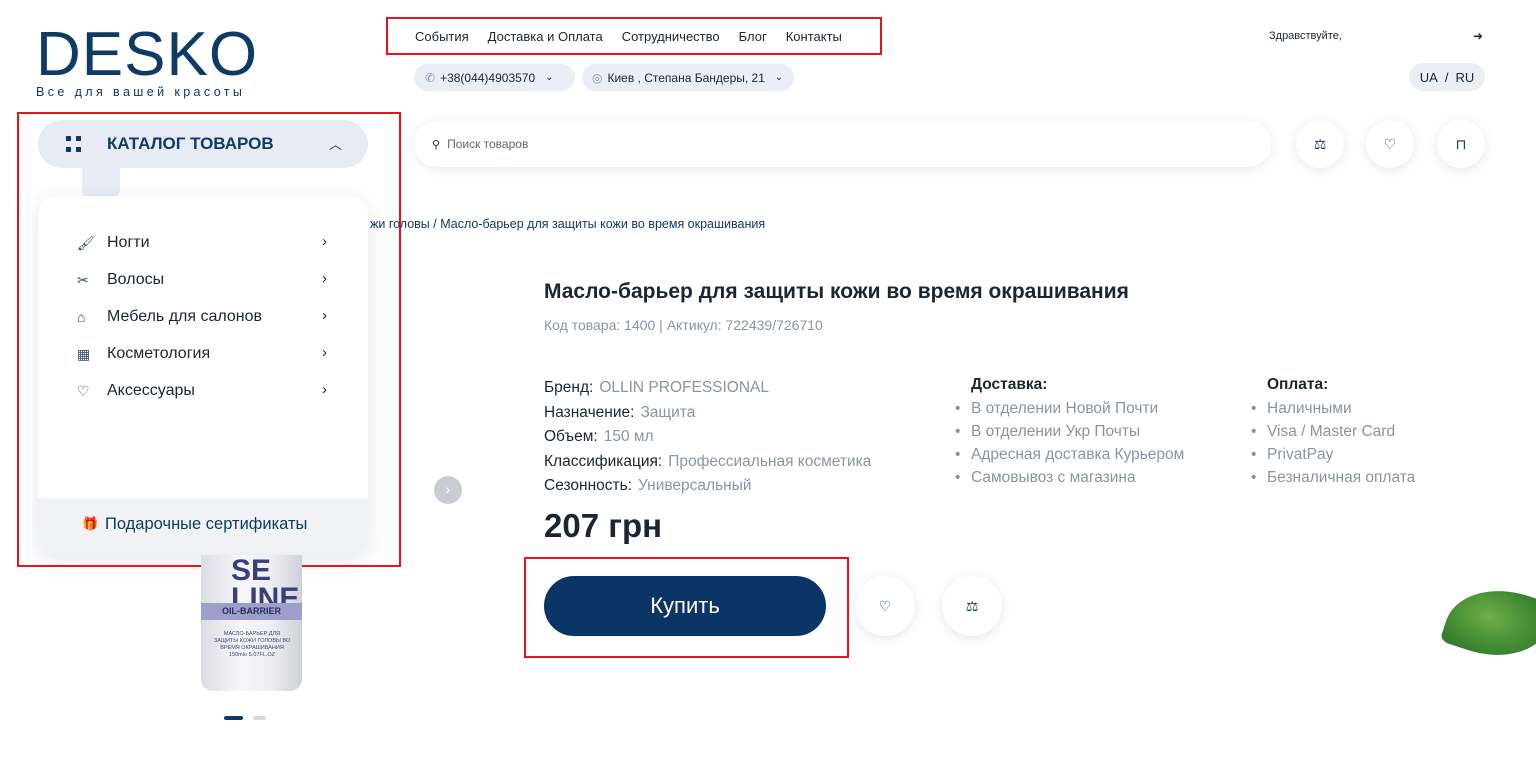  Describe the element at coordinates (1333, 477) in the screenshot. I see `payment-option: Безналичная оплата` at that location.